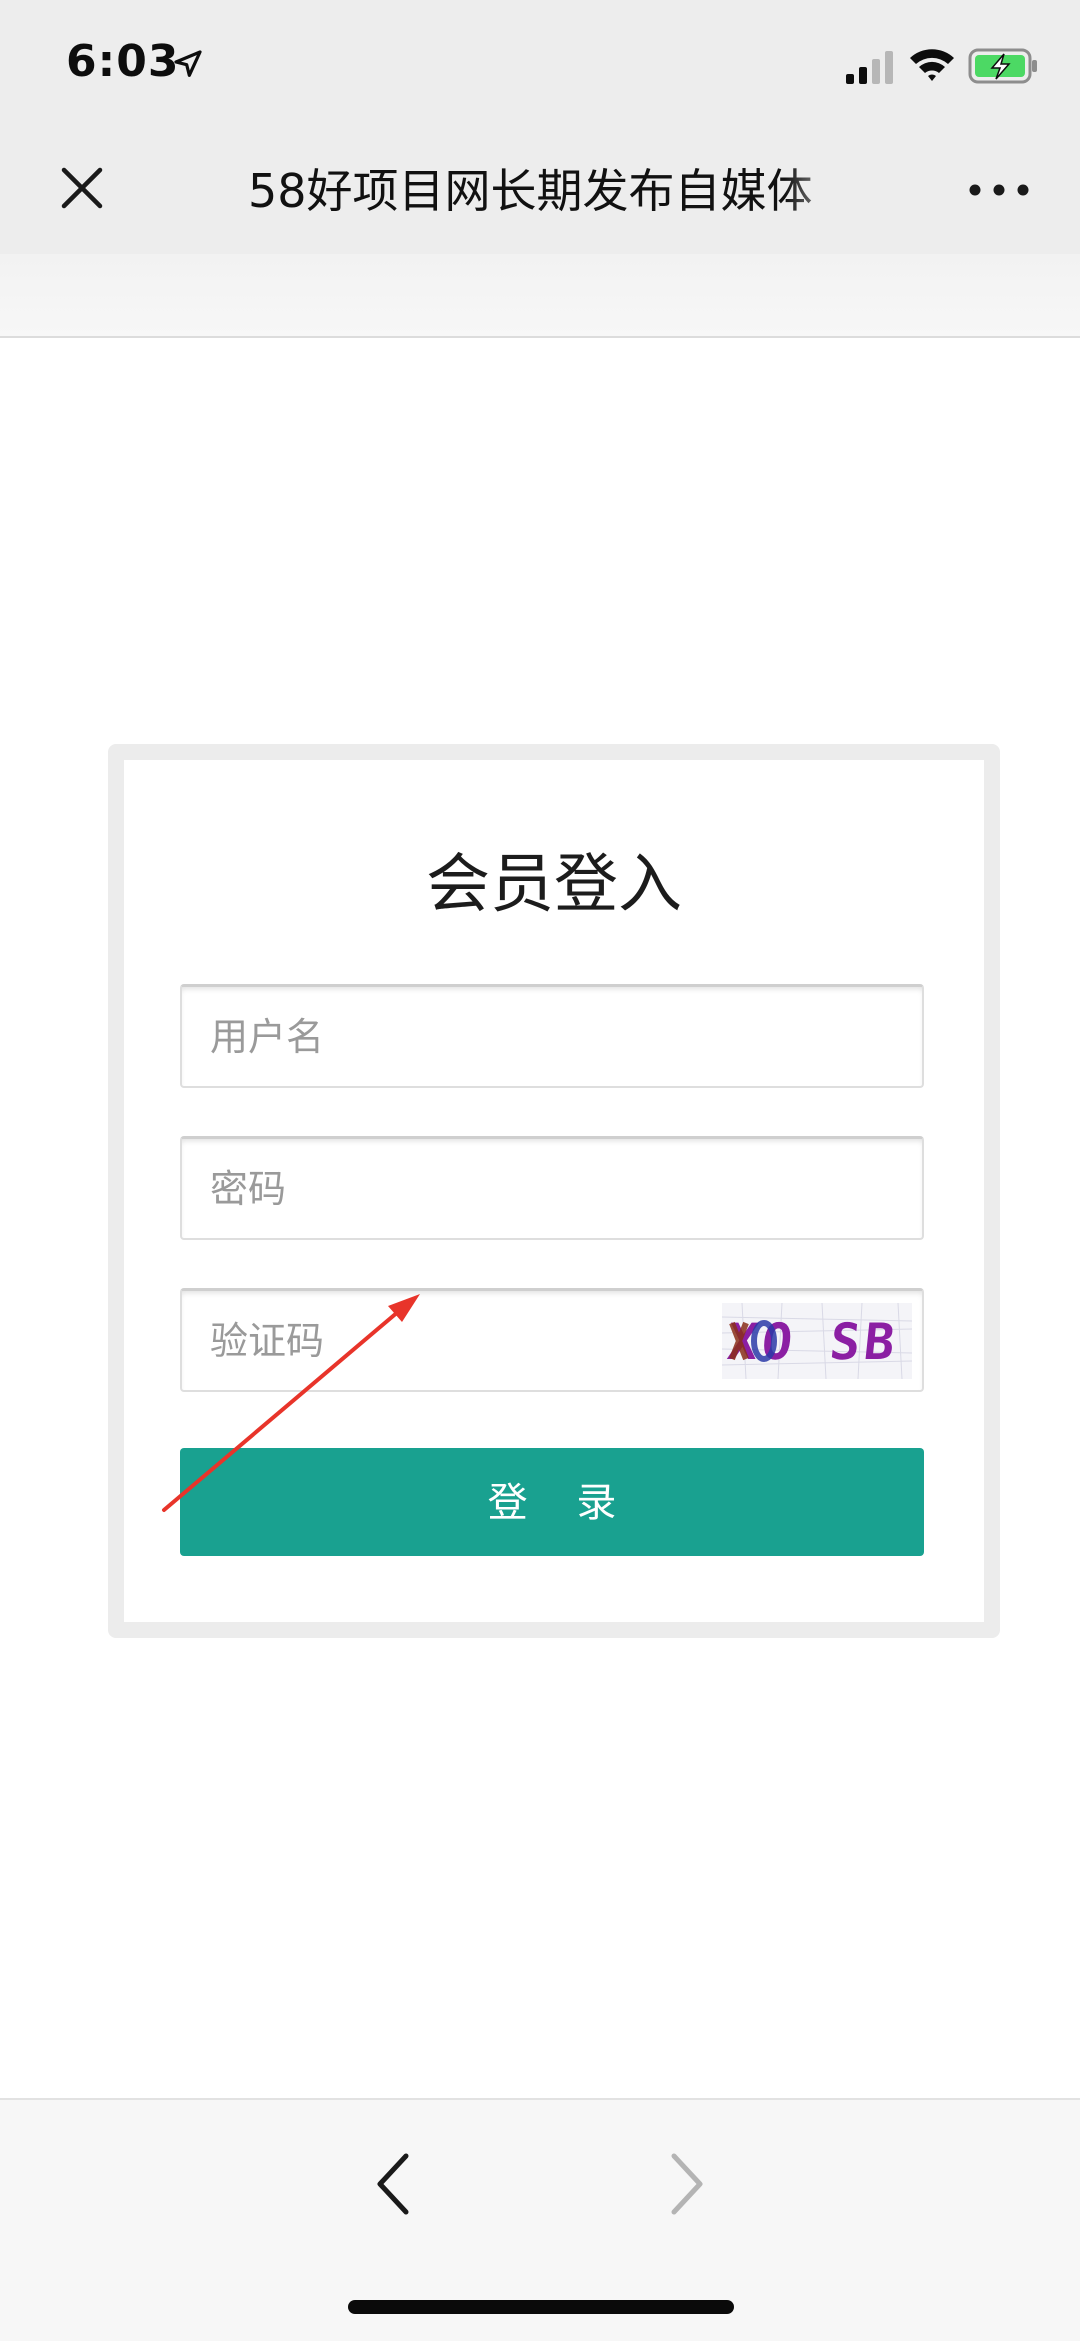 Image resolution: width=1080 pixels, height=2341 pixels. Describe the element at coordinates (541, 2307) in the screenshot. I see `home-indicator` at that location.